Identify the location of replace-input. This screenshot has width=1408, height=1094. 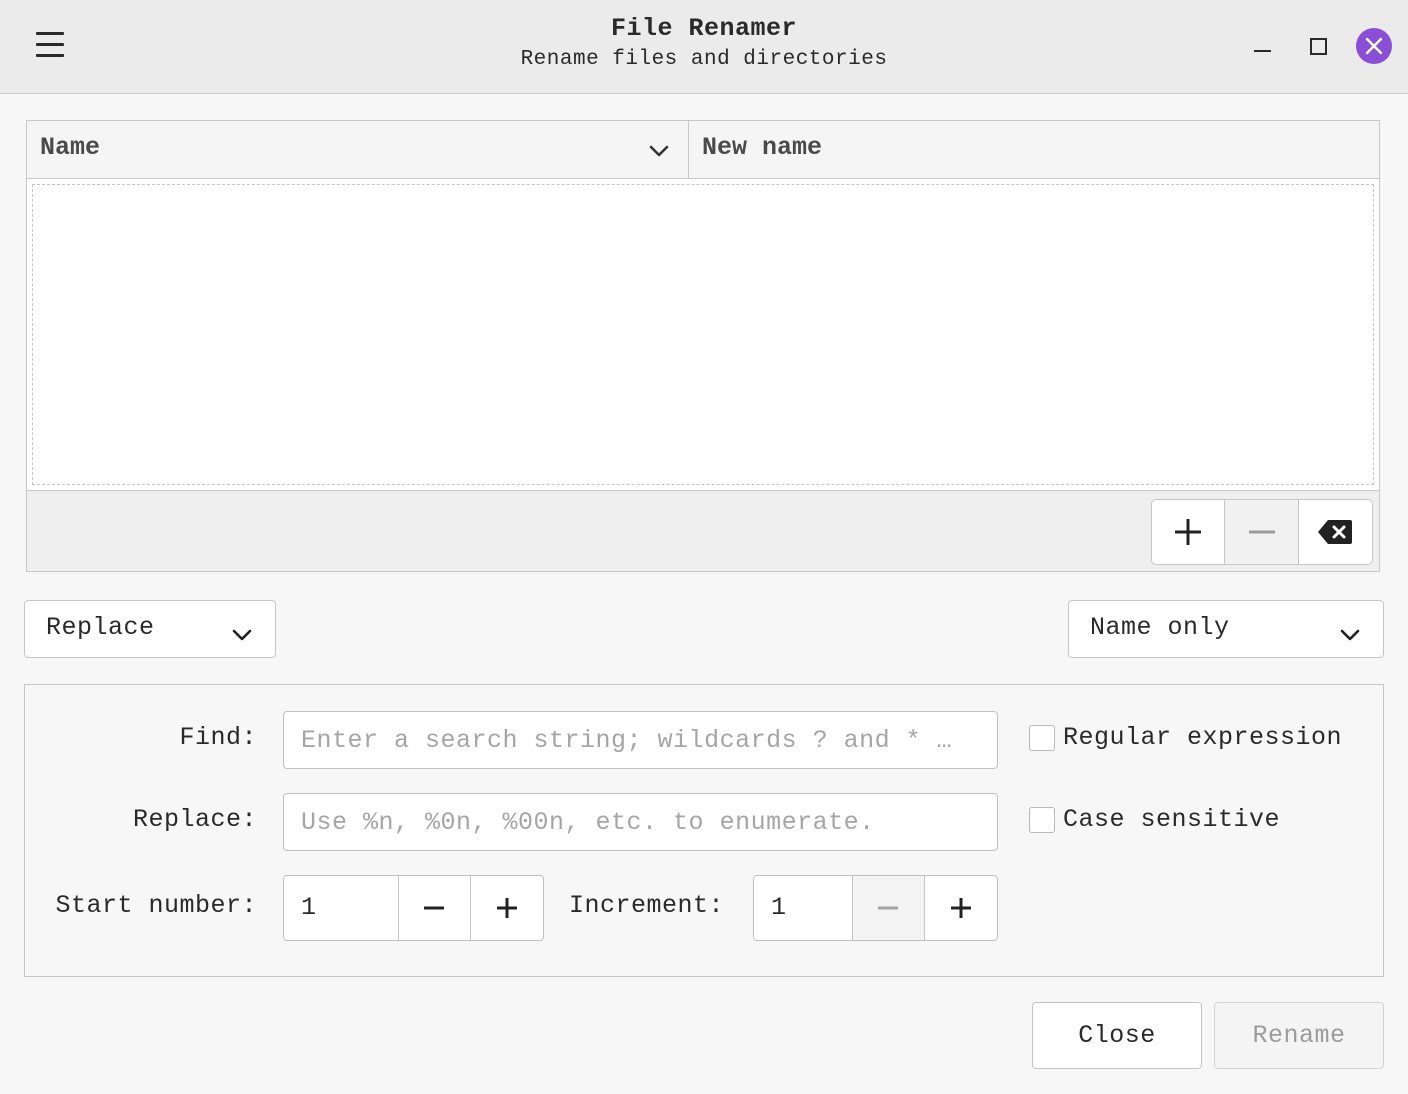
(640, 822).